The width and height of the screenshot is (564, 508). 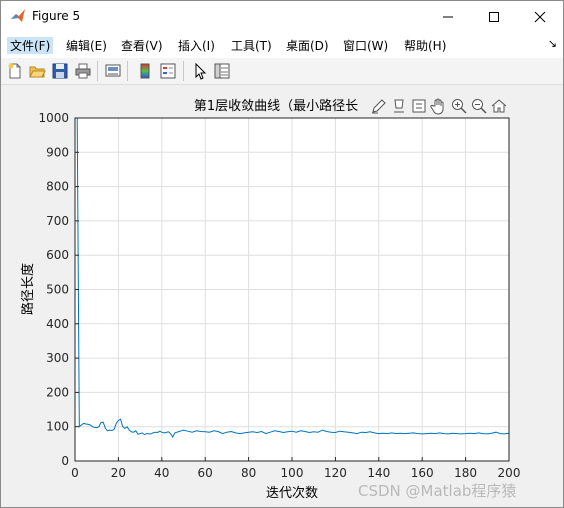 What do you see at coordinates (419, 106) in the screenshot?
I see `insert-icon` at bounding box center [419, 106].